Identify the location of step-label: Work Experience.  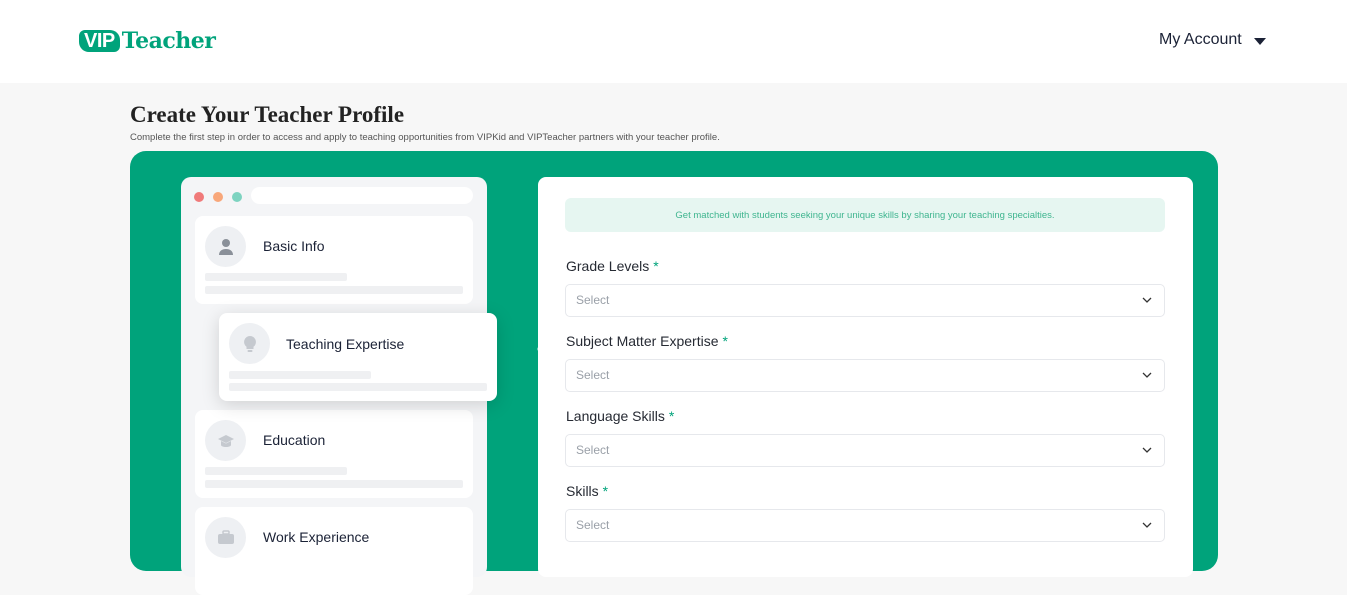
(316, 537).